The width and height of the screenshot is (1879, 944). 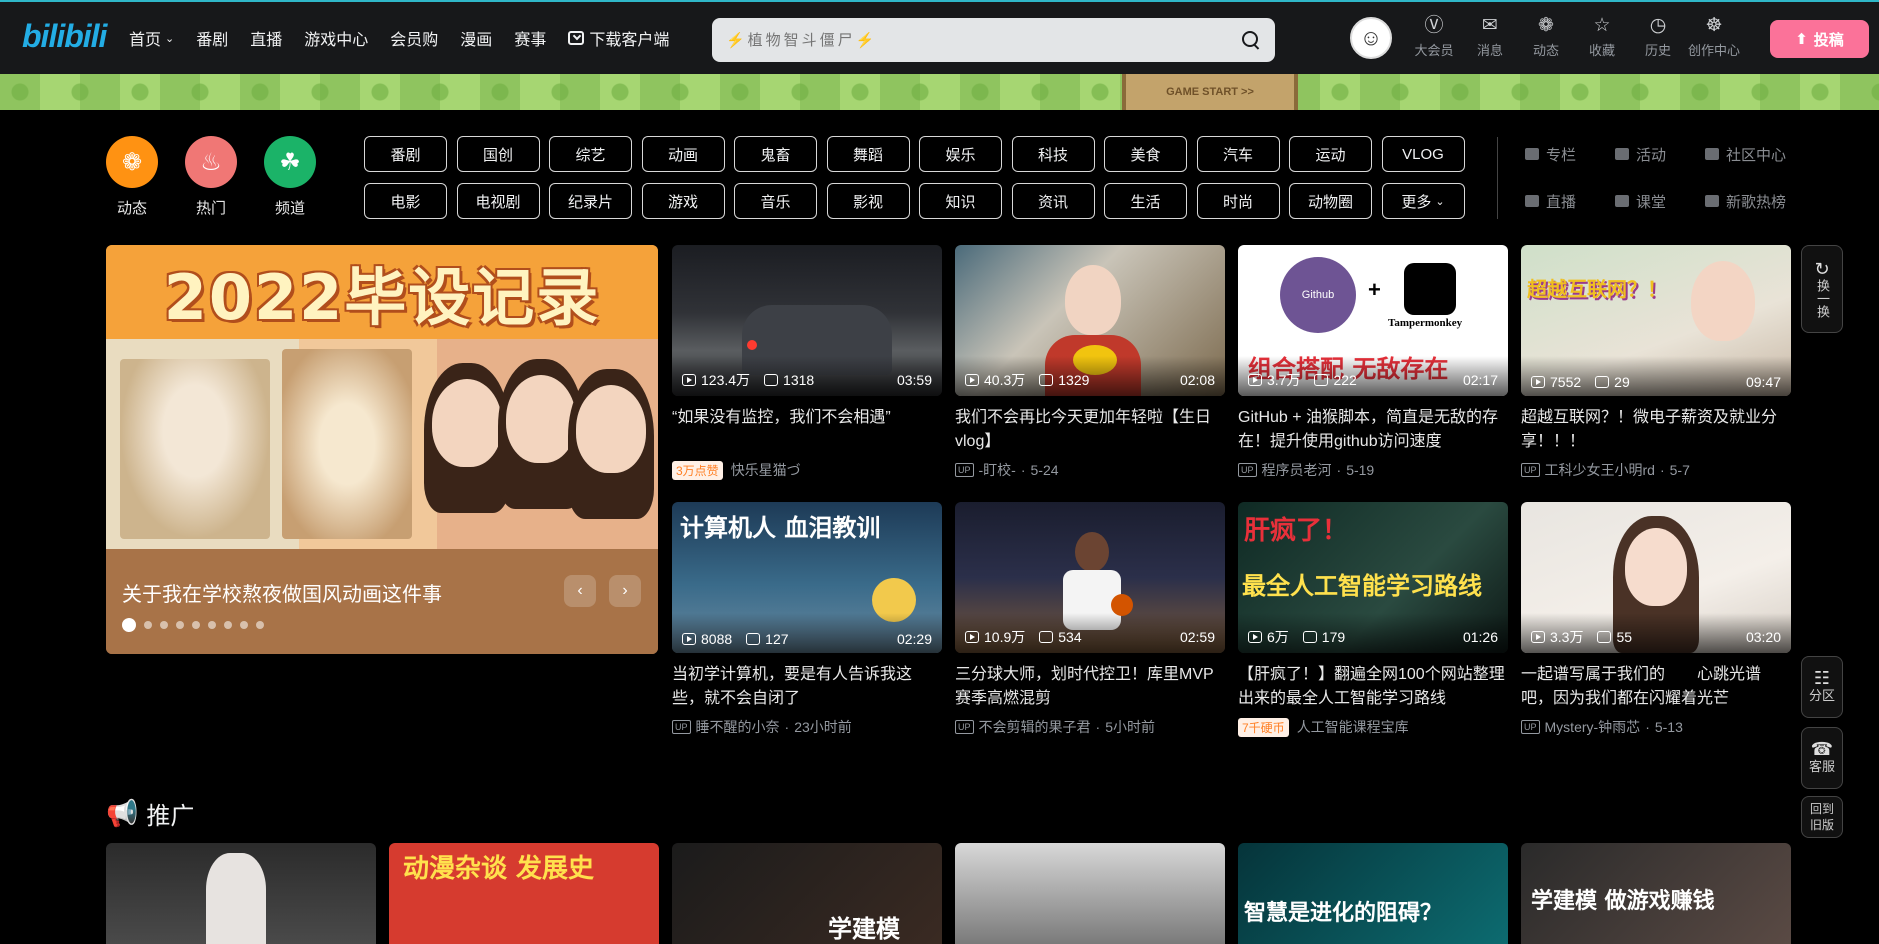 What do you see at coordinates (1238, 201) in the screenshot?
I see `channel-item: 时尚` at bounding box center [1238, 201].